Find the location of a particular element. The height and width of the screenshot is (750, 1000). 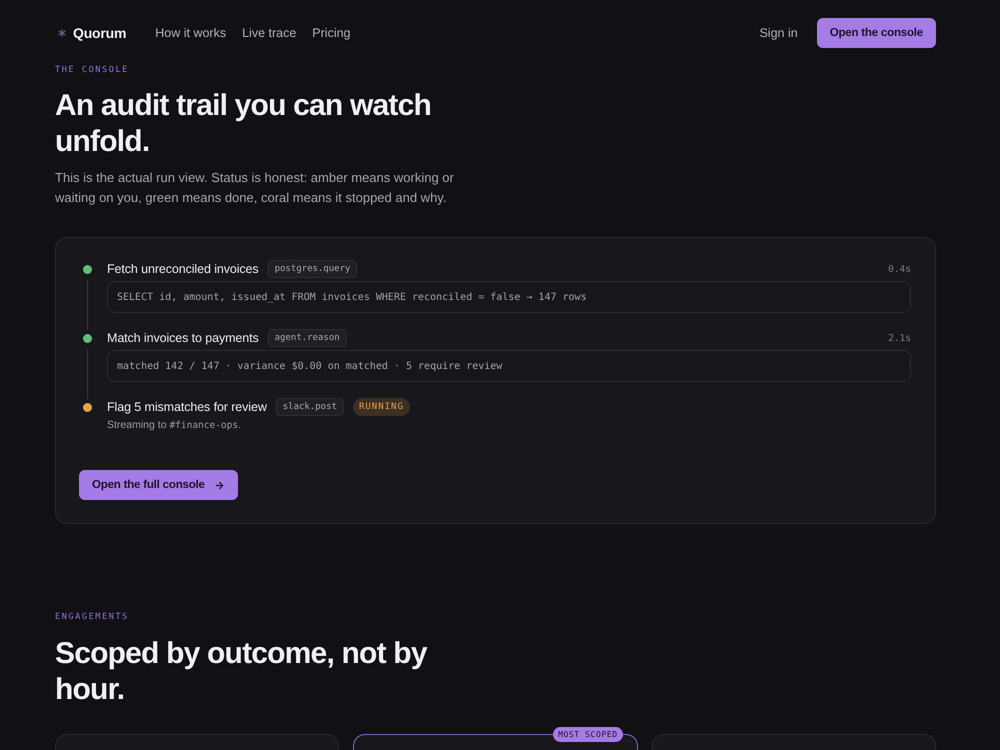

open-console-button: Open the console is located at coordinates (876, 33).